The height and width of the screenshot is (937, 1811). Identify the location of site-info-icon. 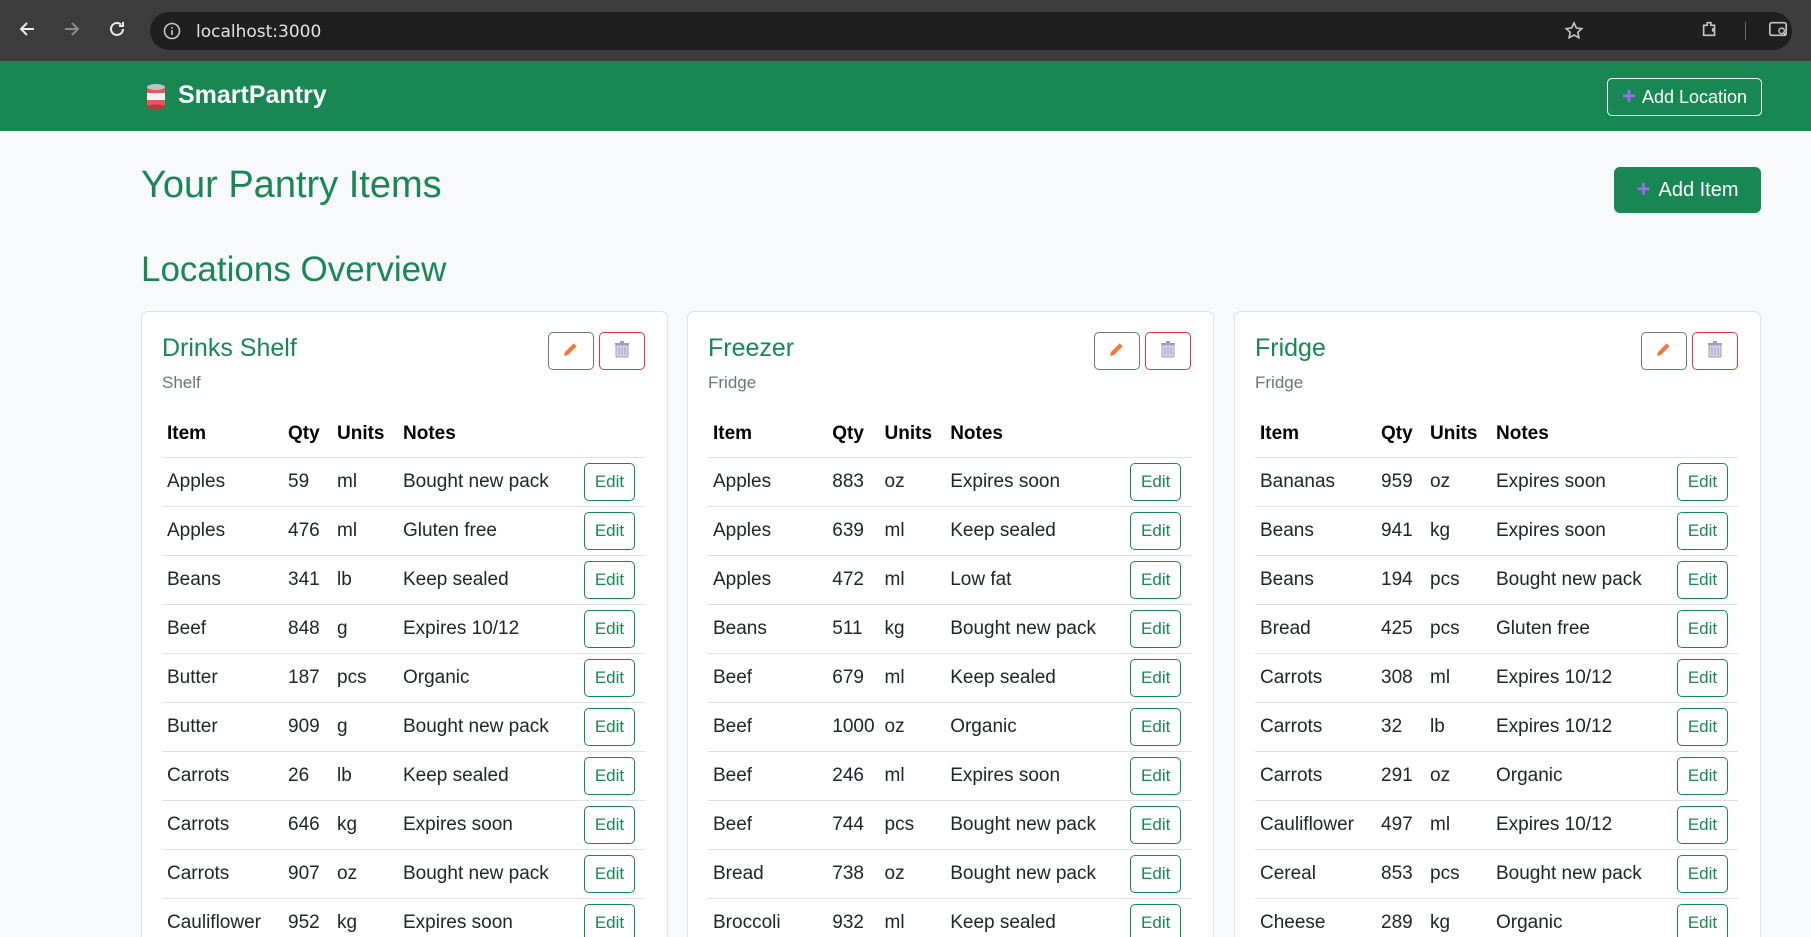
(172, 31).